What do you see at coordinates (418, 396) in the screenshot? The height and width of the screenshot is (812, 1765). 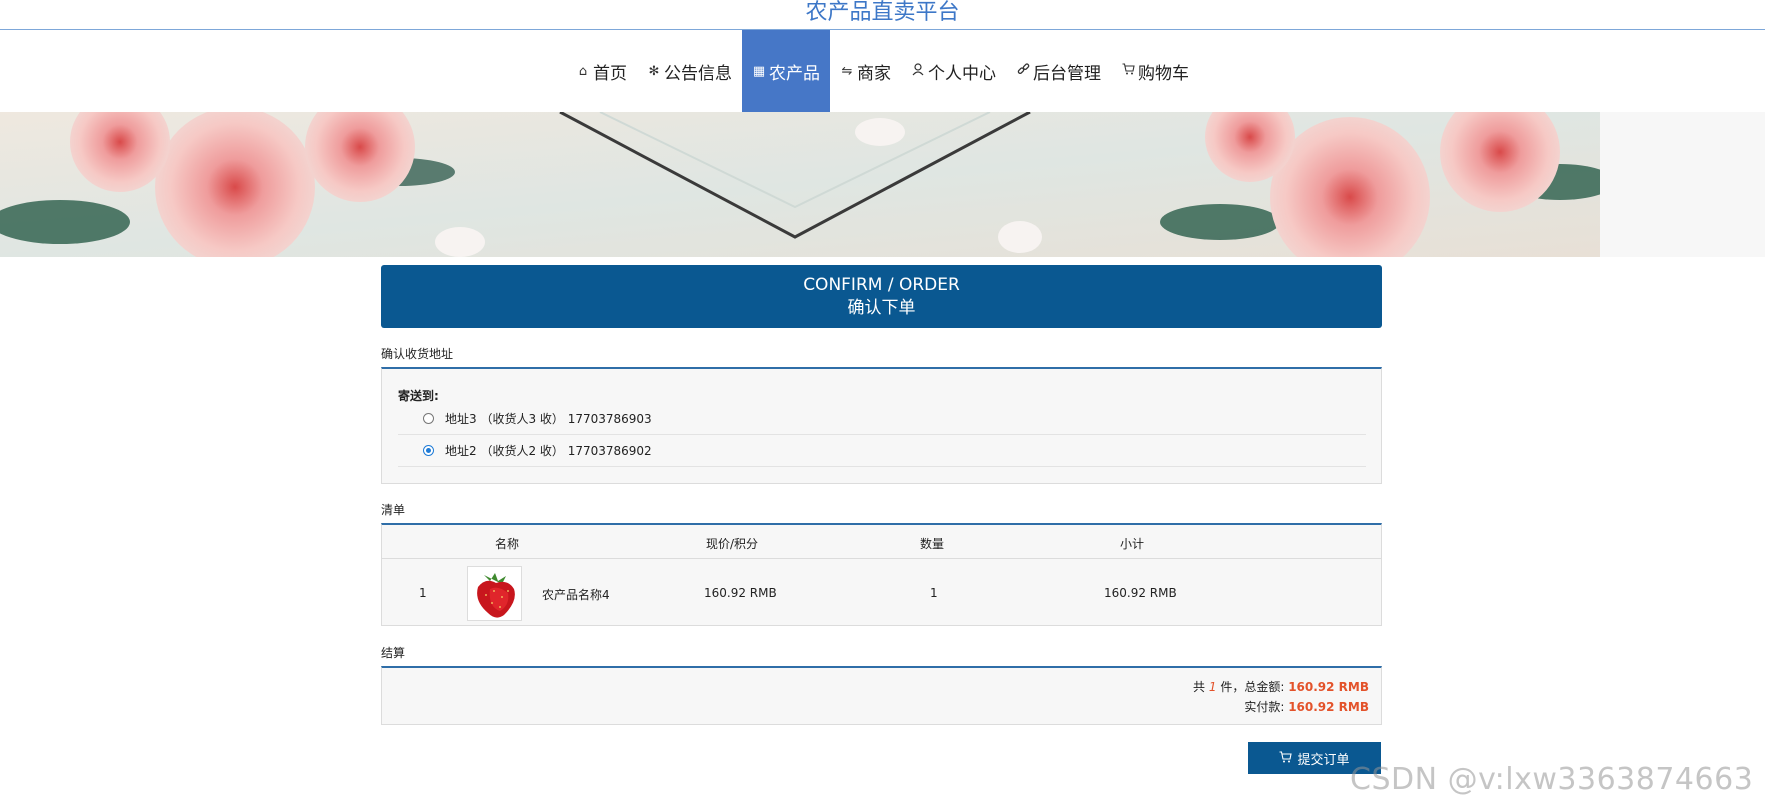 I see `ship-to-label: 寄送到:` at bounding box center [418, 396].